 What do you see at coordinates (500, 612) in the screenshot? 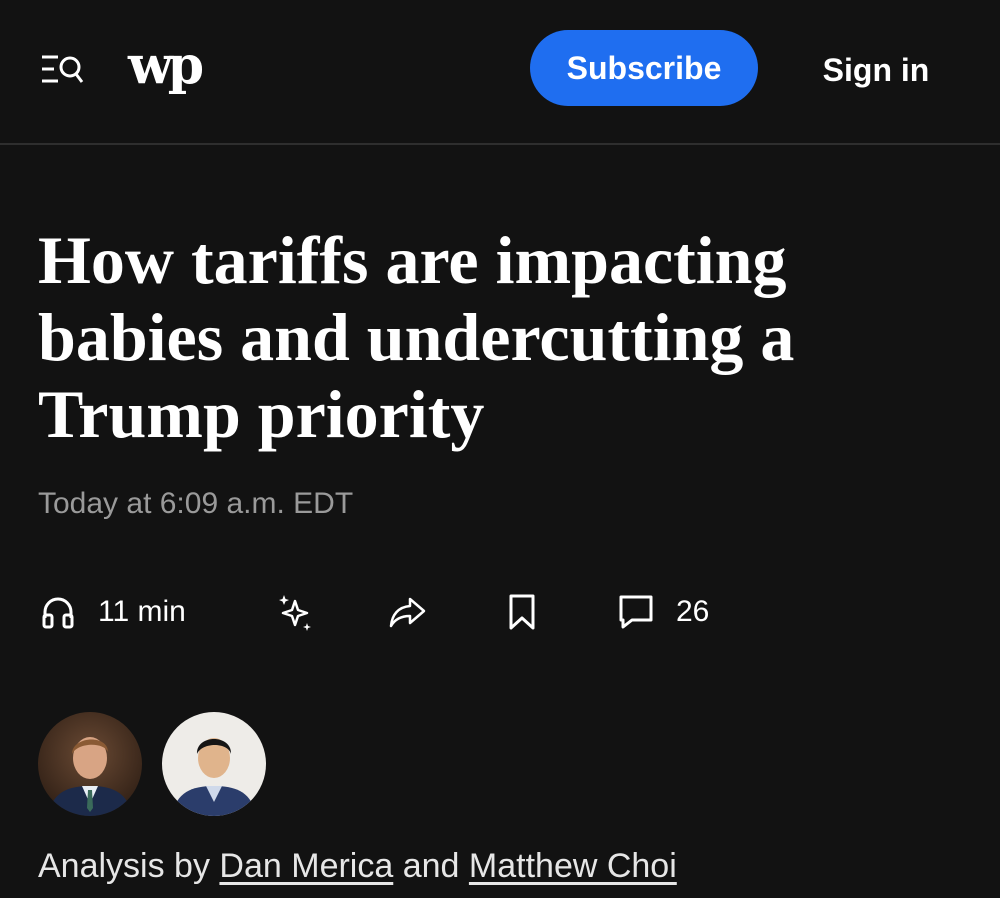
I see `article-toolbar: 11 min 26` at bounding box center [500, 612].